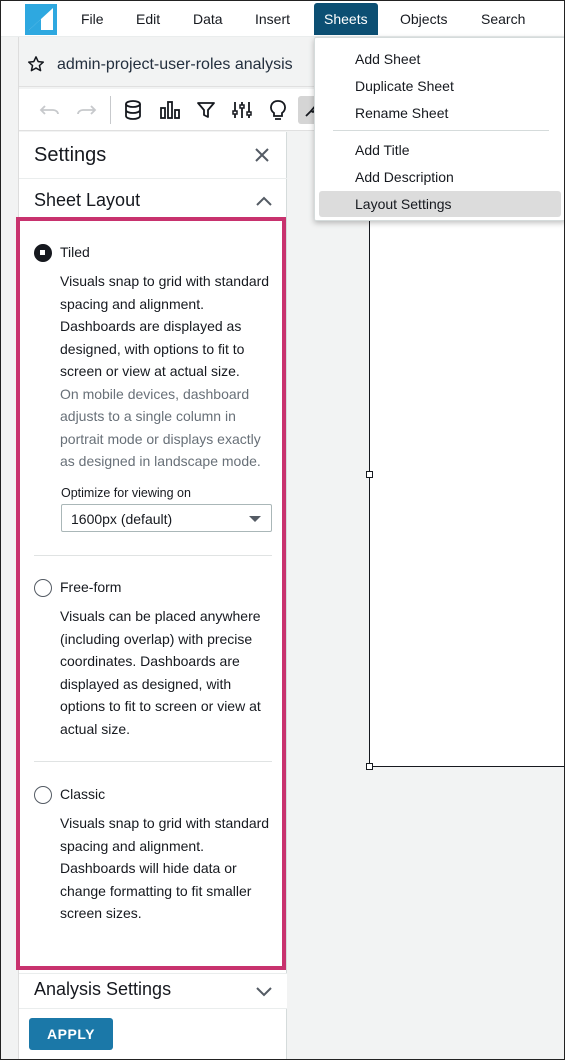 This screenshot has width=565, height=1060. I want to click on favorite-star-icon, so click(36, 66).